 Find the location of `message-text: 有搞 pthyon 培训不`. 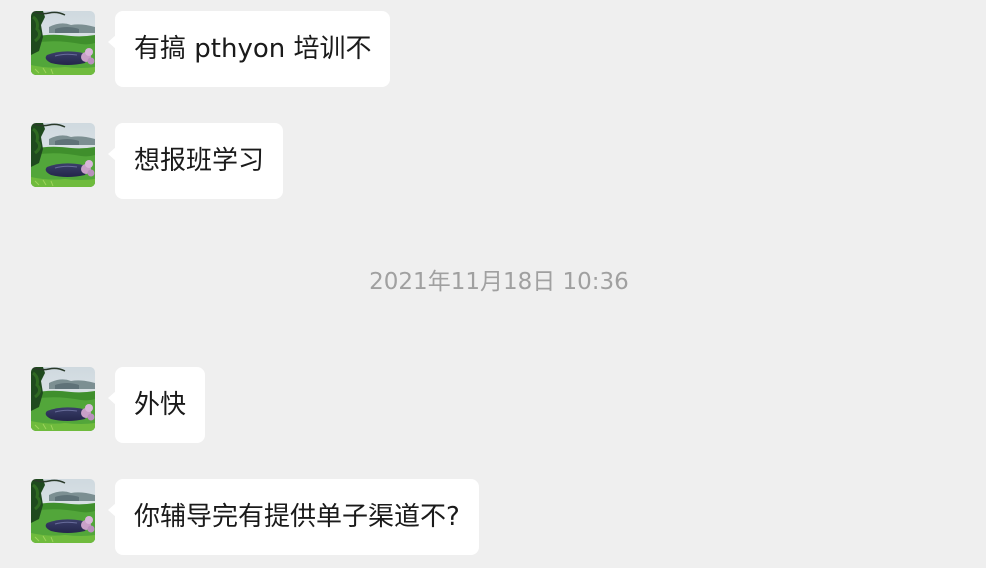

message-text: 有搞 pthyon 培训不 is located at coordinates (253, 49).